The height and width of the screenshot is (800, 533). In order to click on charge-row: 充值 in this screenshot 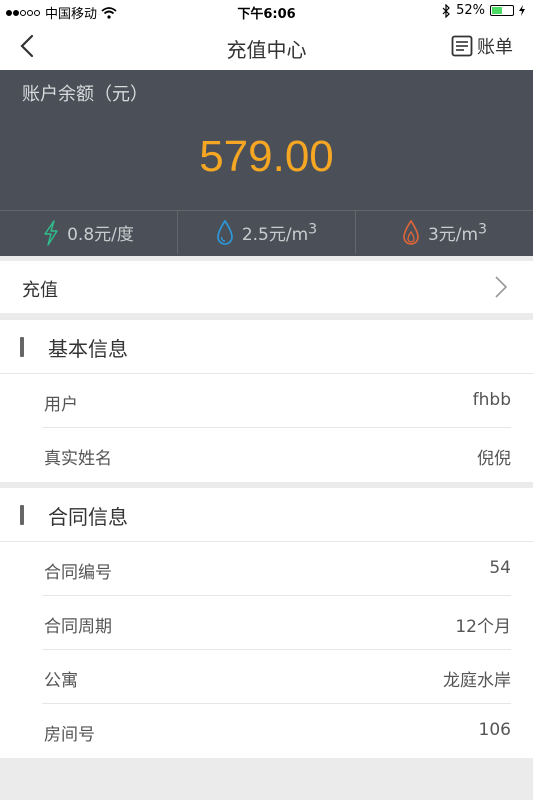, I will do `click(266, 287)`.